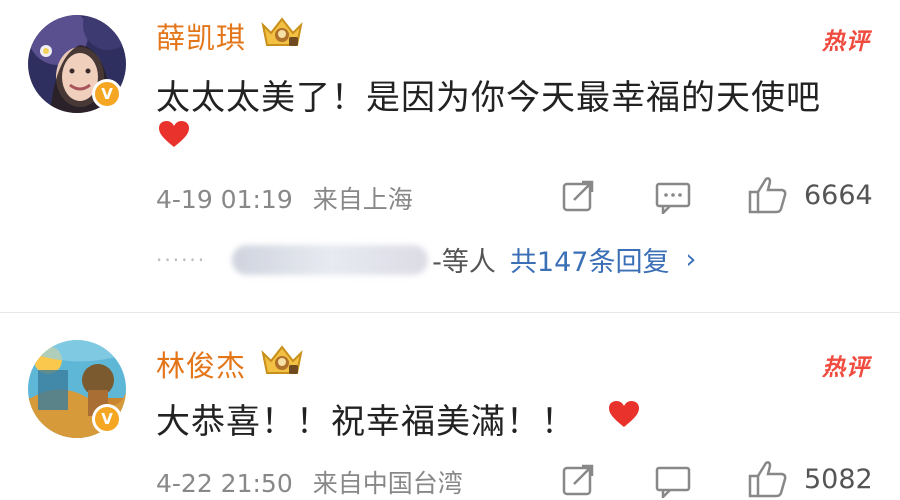 Image resolution: width=900 pixels, height=500 pixels. Describe the element at coordinates (838, 195) in the screenshot. I see `like-count: 6664` at that location.